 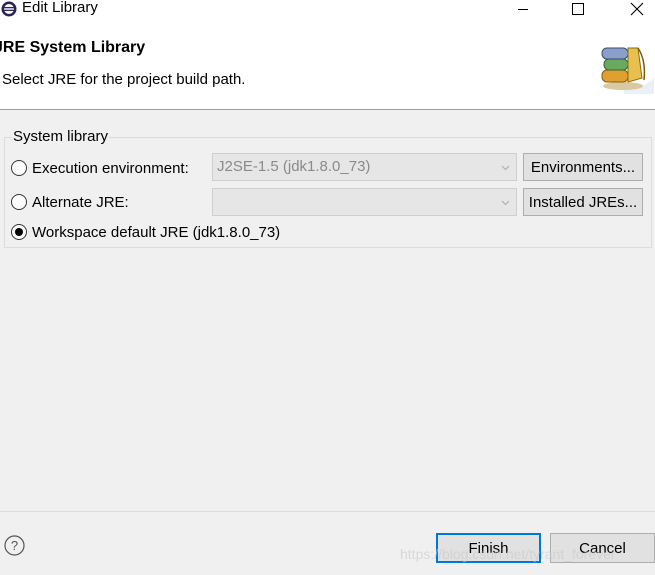 What do you see at coordinates (294, 166) in the screenshot?
I see `combo-value: J2SE-1.5 (jdk1.8.0_73)` at bounding box center [294, 166].